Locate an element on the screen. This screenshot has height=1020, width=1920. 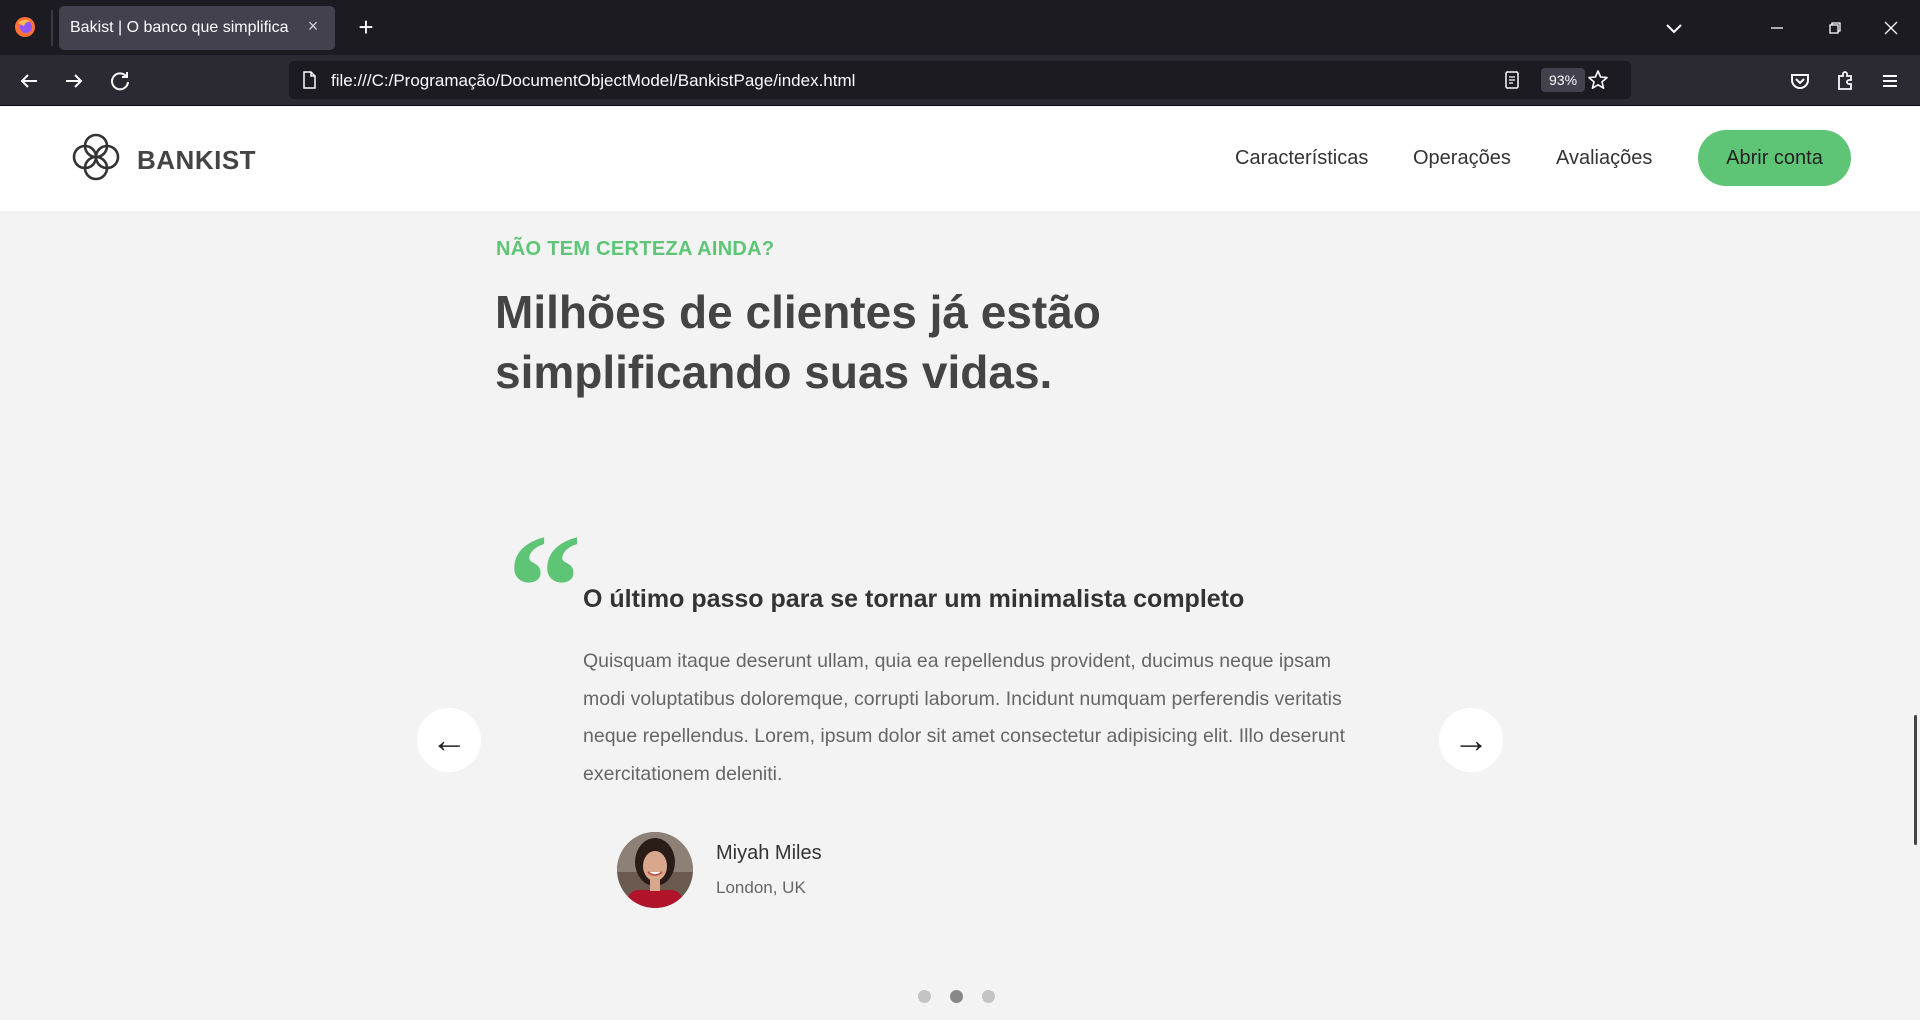
chevron-down-icon is located at coordinates (1674, 28).